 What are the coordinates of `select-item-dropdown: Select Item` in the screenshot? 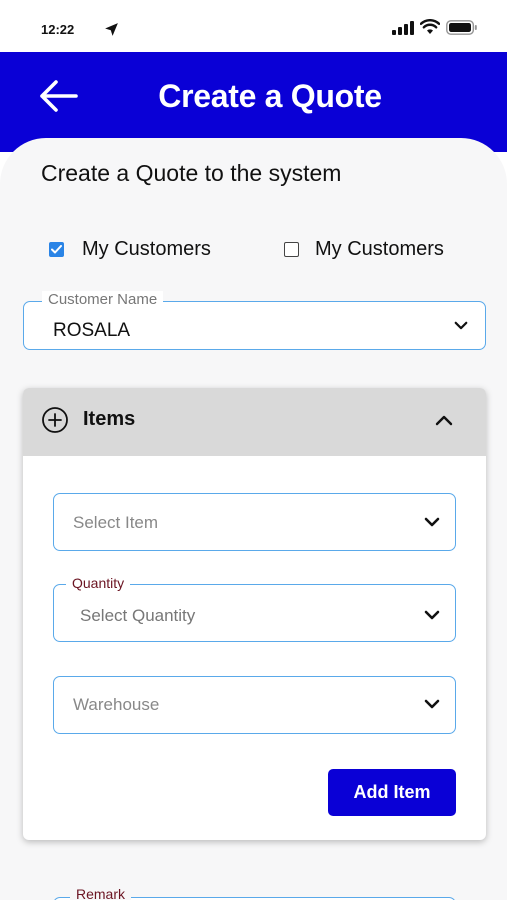 It's located at (254, 522).